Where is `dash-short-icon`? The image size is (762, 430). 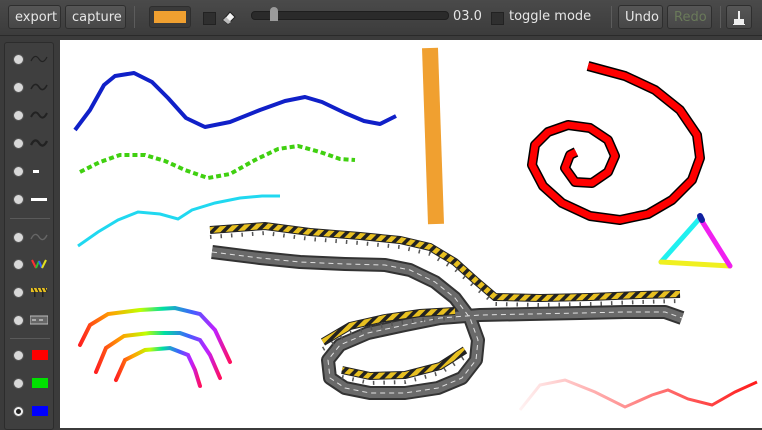
dash-short-icon is located at coordinates (36, 171).